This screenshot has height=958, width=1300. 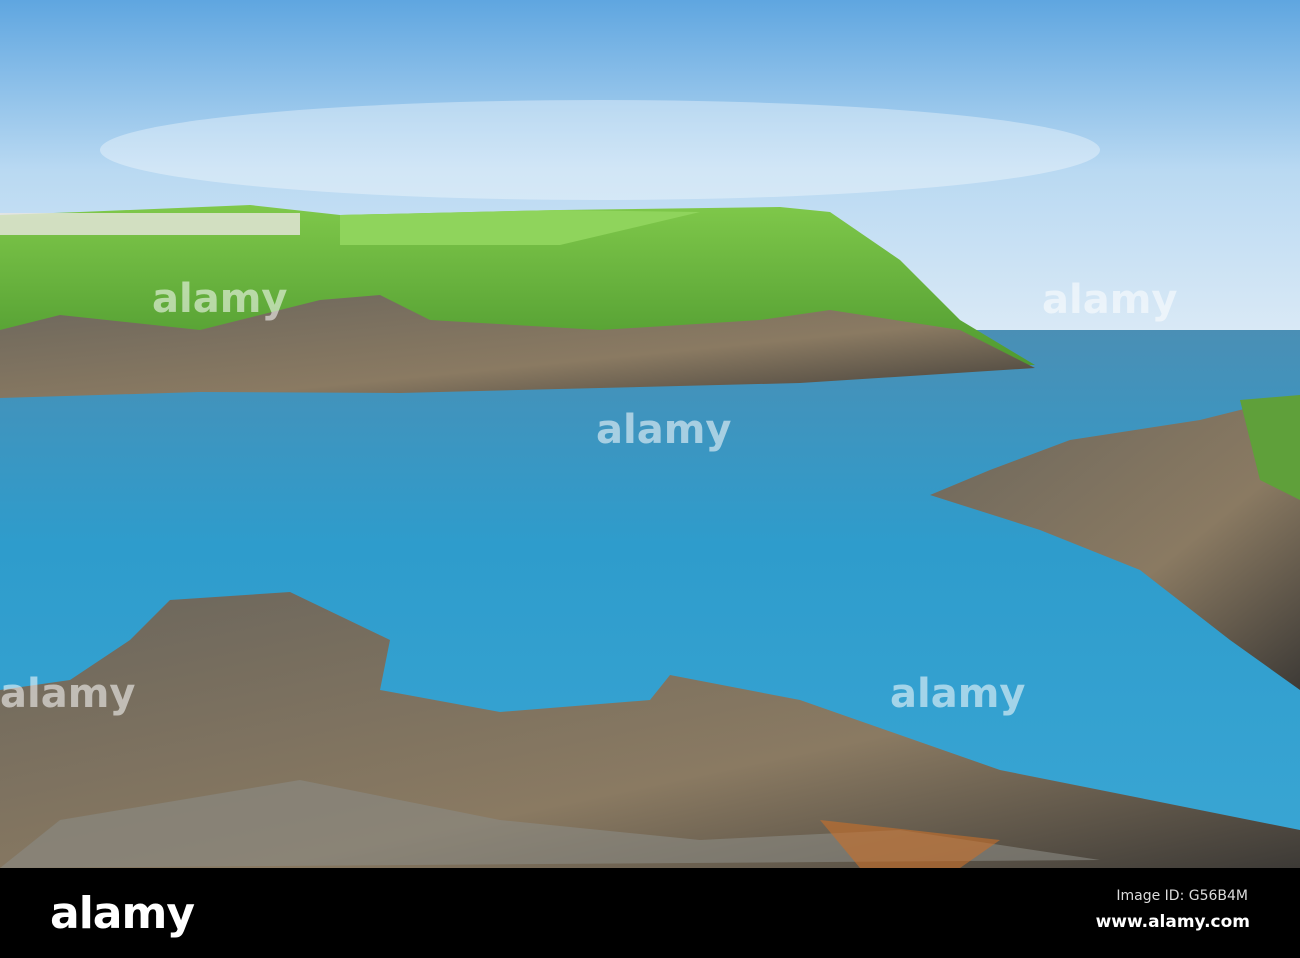 I want to click on watermark-bar: alamy Image ID: G56B4M www.alamy.com, so click(x=650, y=913).